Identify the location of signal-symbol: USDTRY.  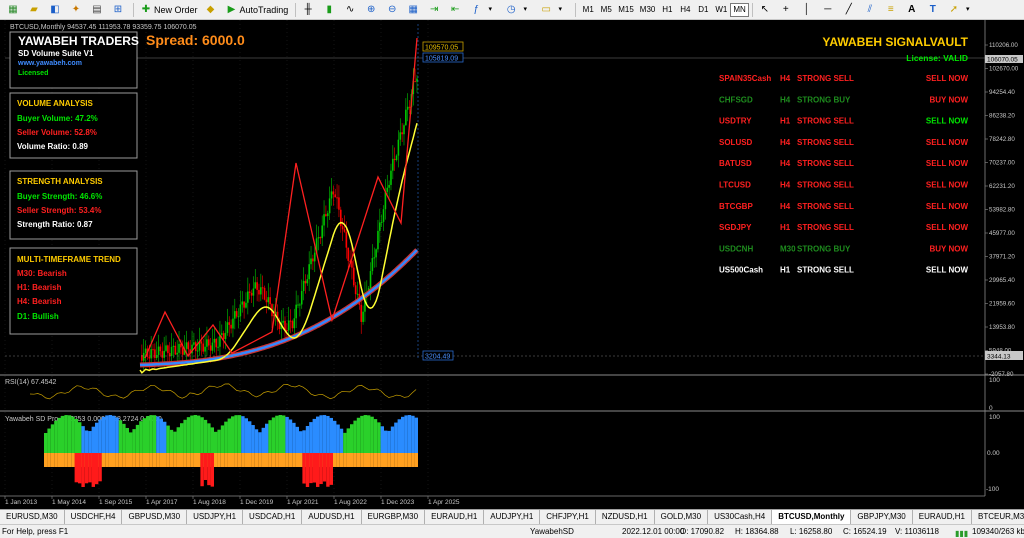
(735, 121).